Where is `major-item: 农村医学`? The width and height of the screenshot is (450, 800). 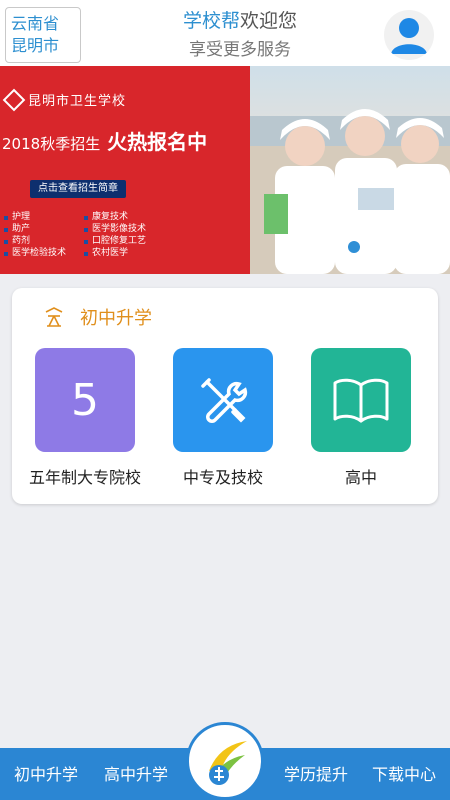 major-item: 农村医学 is located at coordinates (132, 253).